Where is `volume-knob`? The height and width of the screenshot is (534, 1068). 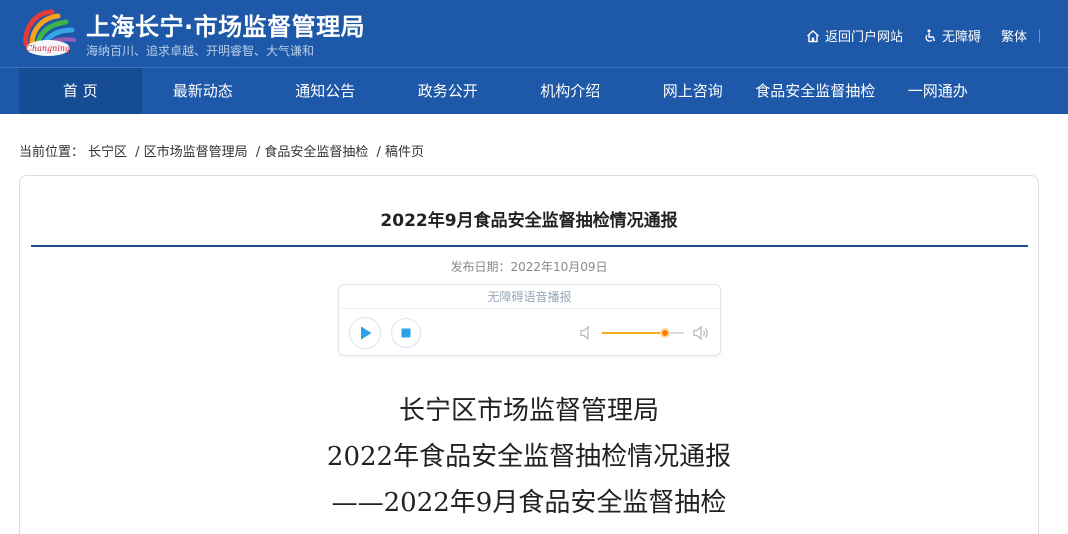
volume-knob is located at coordinates (665, 333).